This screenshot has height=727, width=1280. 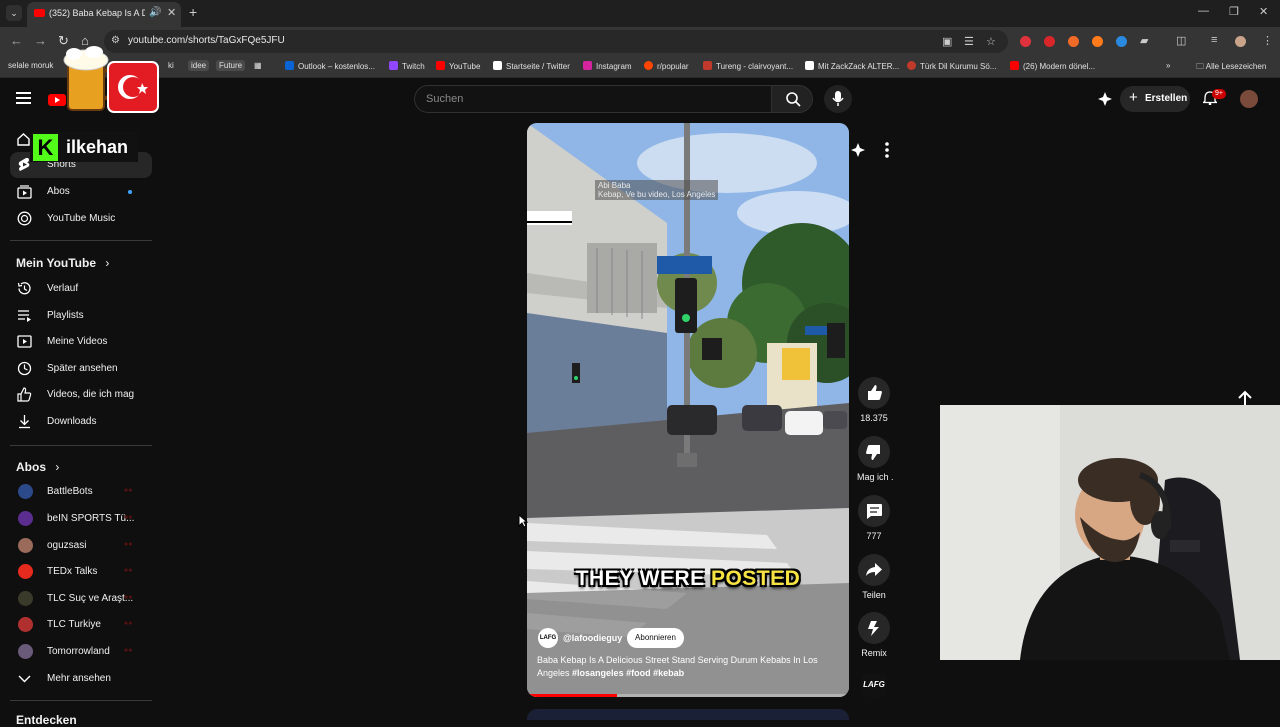 I want to click on profile-avatar, so click(x=1240, y=41).